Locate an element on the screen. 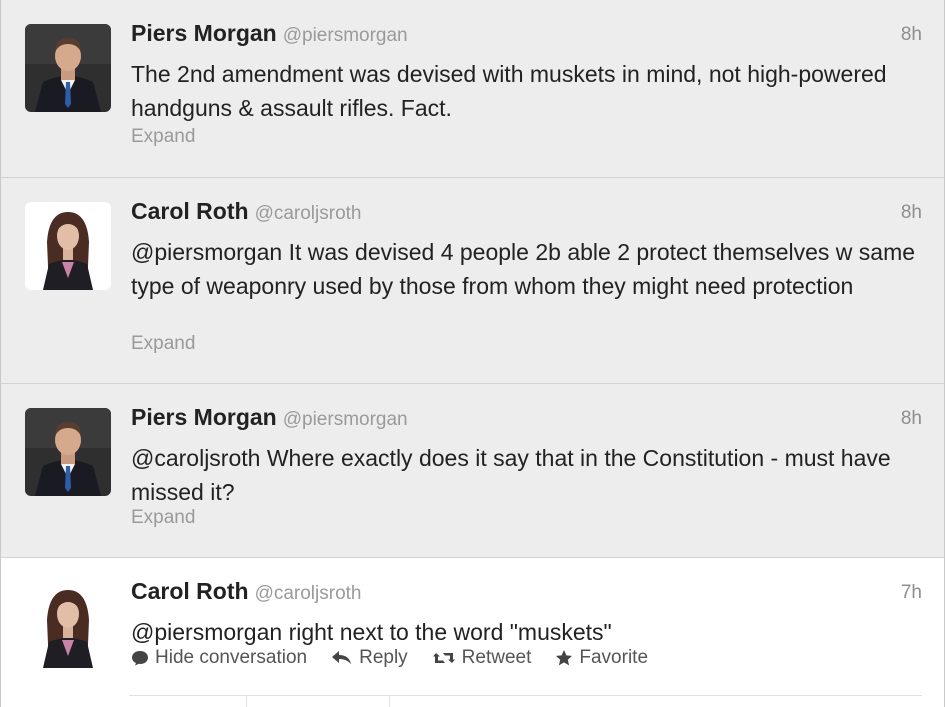 This screenshot has height=707, width=945. retweet-icon is located at coordinates (443, 658).